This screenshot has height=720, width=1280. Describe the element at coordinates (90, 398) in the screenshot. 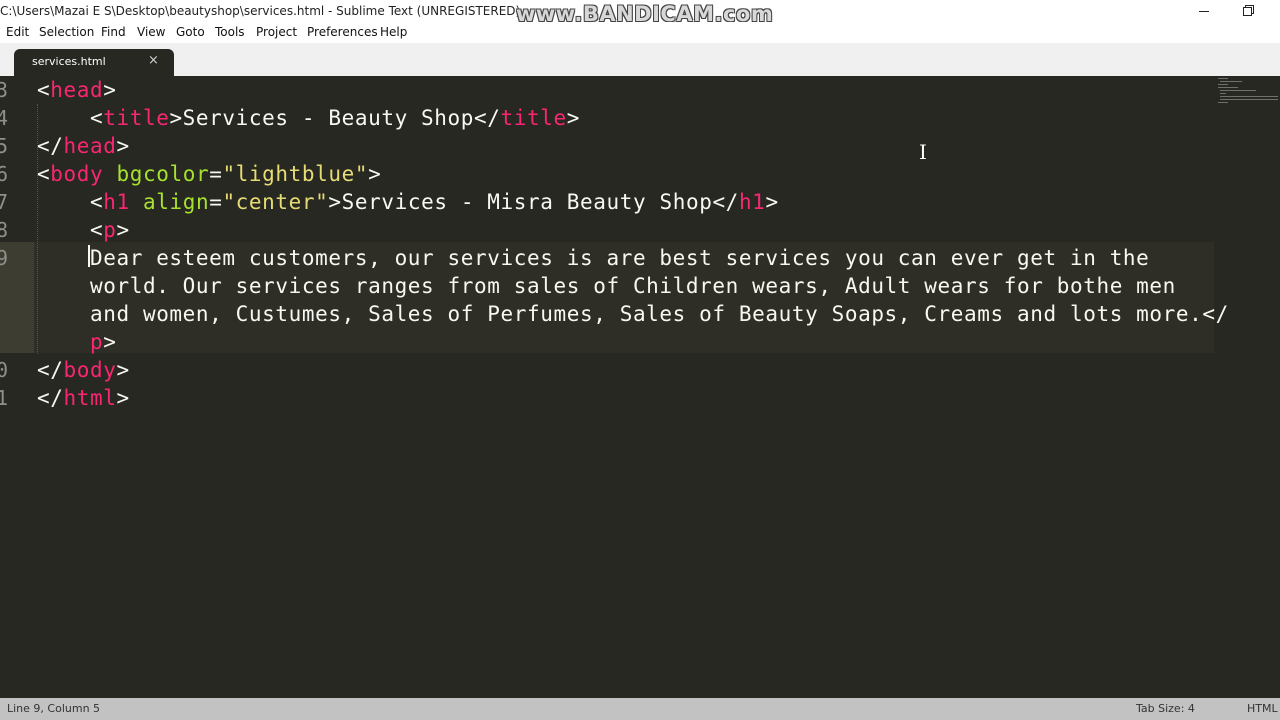

I see `code-token: html` at that location.